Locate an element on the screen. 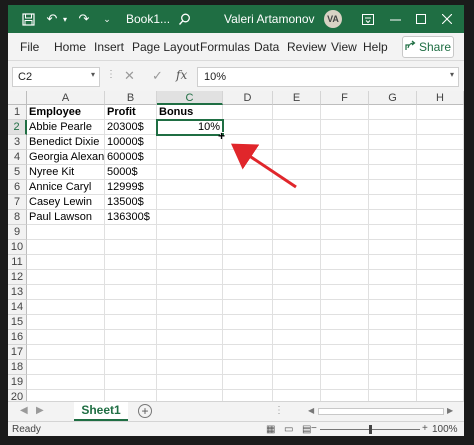  save-icon is located at coordinates (28, 19).